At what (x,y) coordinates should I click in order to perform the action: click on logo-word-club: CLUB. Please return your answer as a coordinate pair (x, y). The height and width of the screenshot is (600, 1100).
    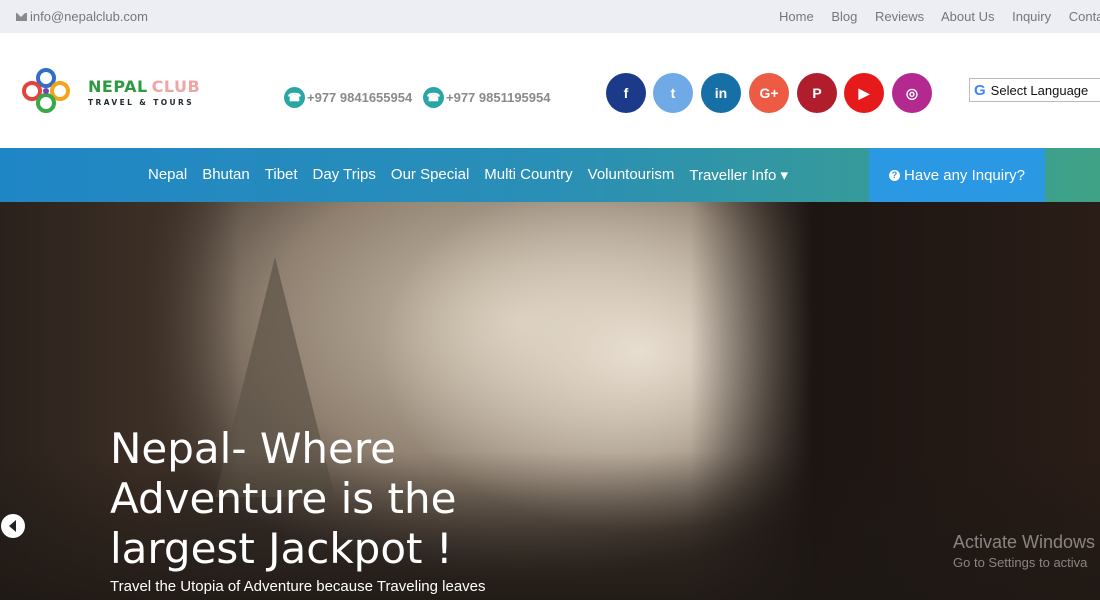
    Looking at the image, I should click on (176, 86).